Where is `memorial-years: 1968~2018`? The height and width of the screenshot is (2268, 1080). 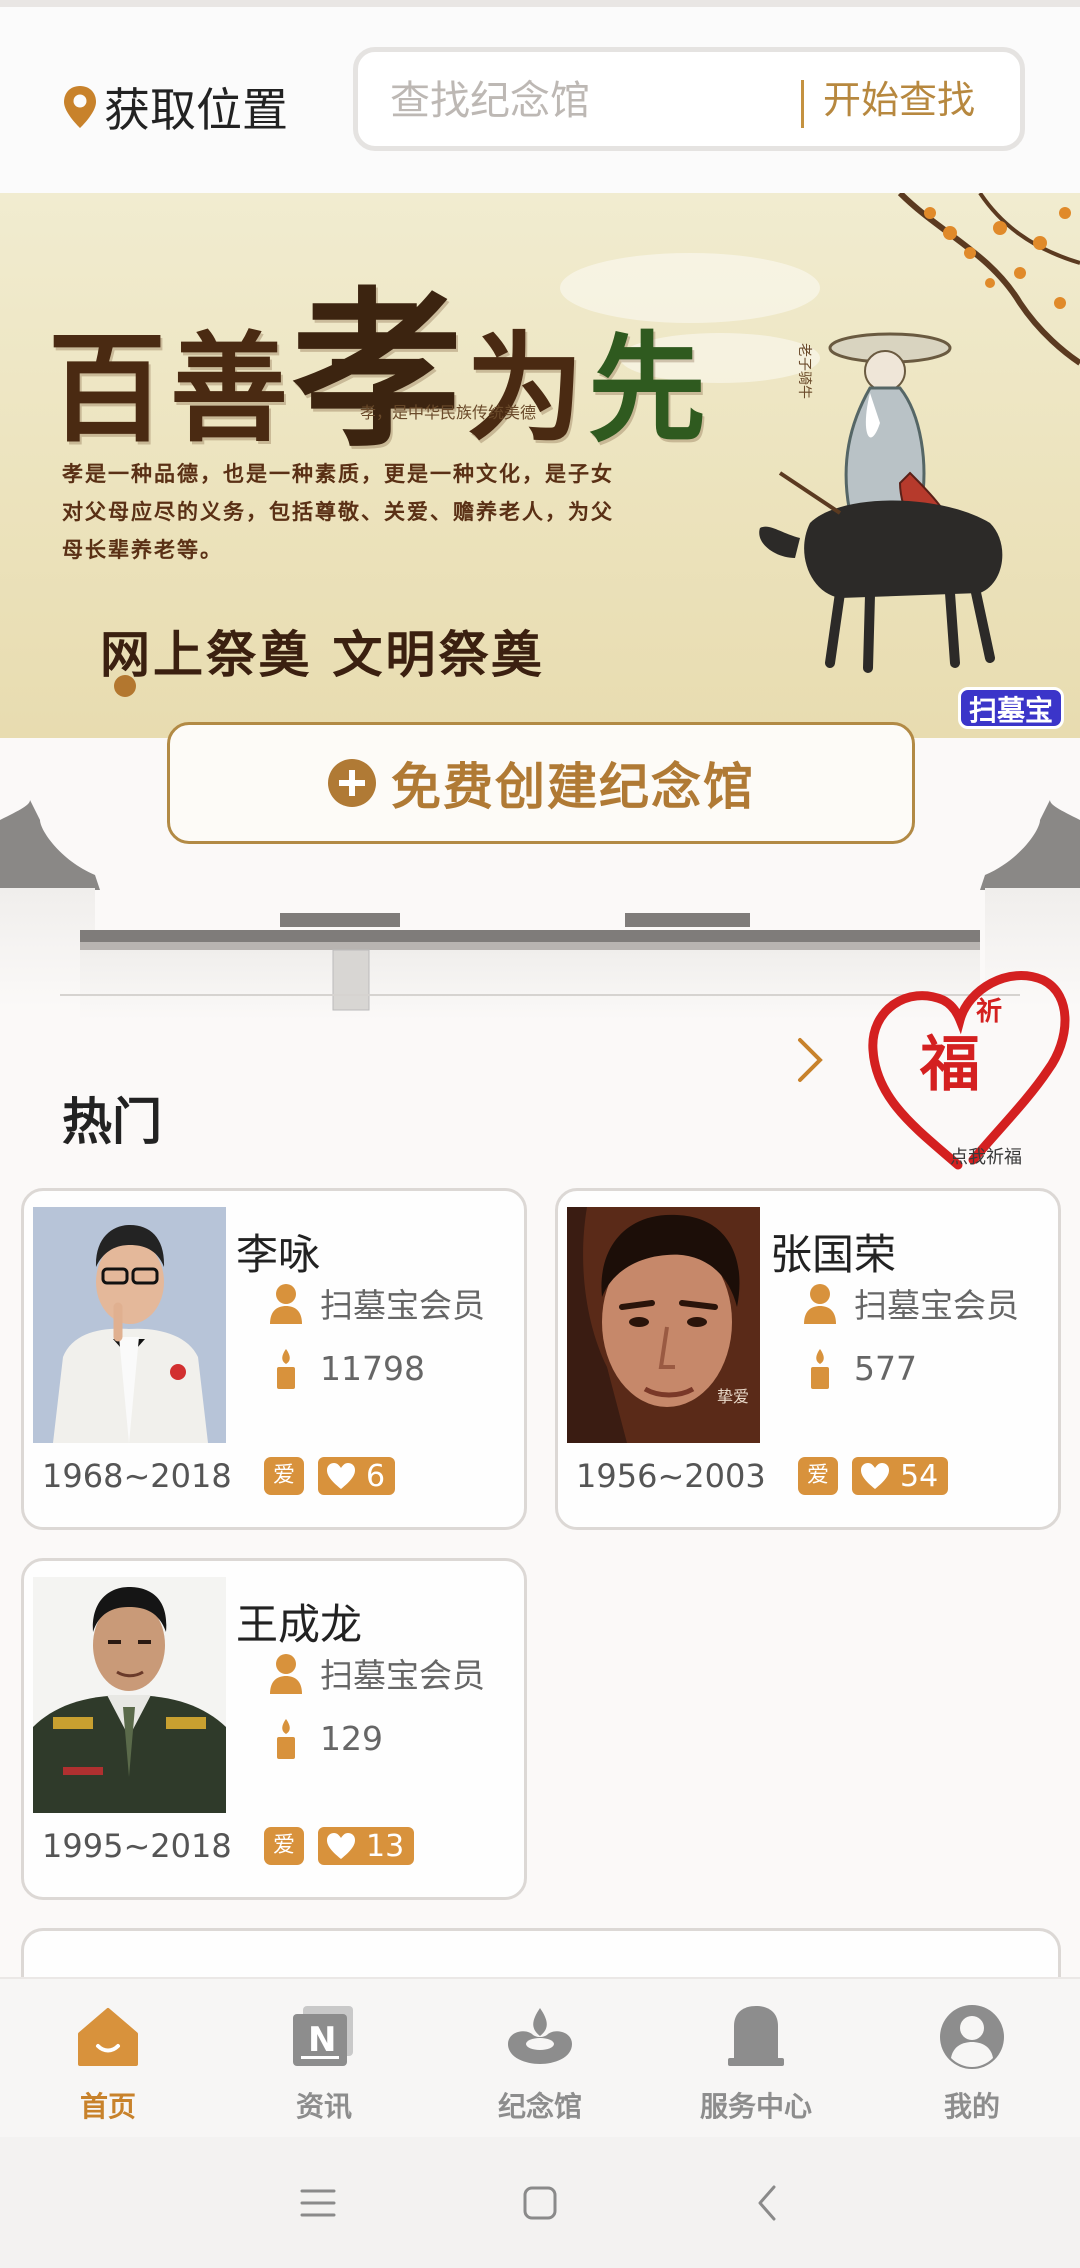 memorial-years: 1968~2018 is located at coordinates (137, 1476).